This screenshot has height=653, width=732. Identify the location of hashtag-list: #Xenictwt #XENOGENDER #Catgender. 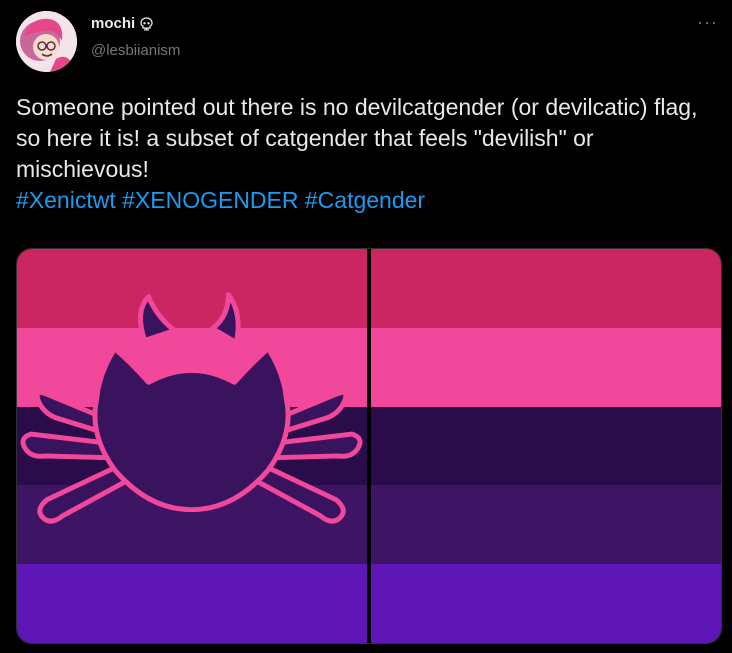
(220, 200).